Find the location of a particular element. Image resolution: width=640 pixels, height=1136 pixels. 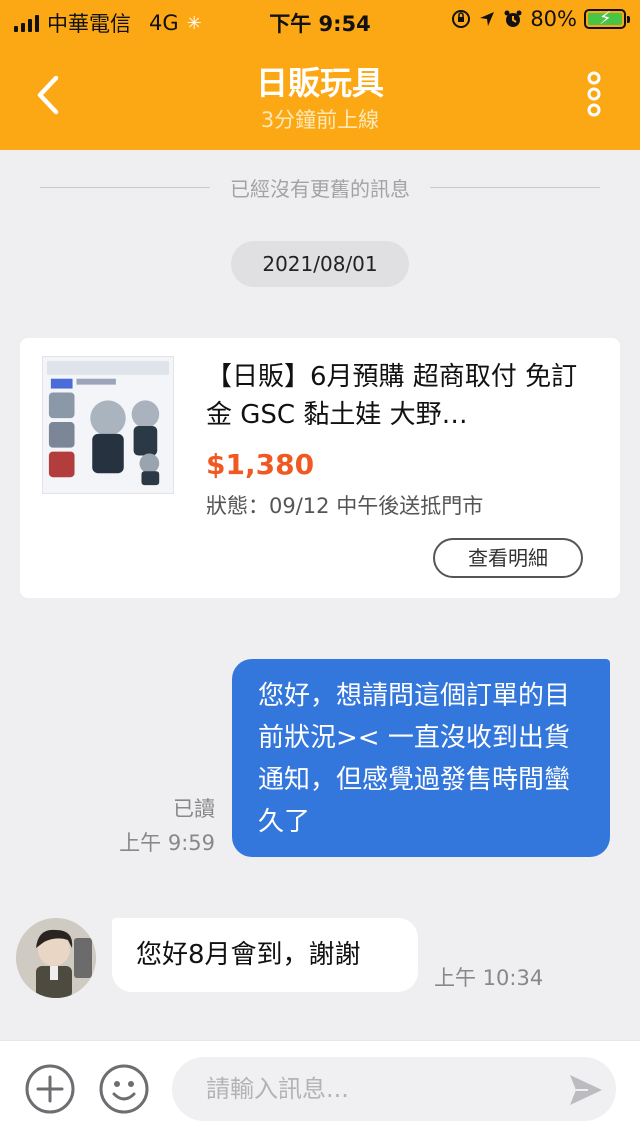

chat-header: 日販玩具 3分鐘前上線 is located at coordinates (320, 95).